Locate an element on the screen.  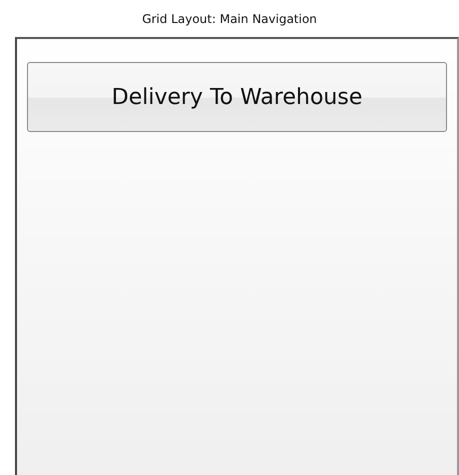
nav-button: Delivery To Warehouse is located at coordinates (237, 97).